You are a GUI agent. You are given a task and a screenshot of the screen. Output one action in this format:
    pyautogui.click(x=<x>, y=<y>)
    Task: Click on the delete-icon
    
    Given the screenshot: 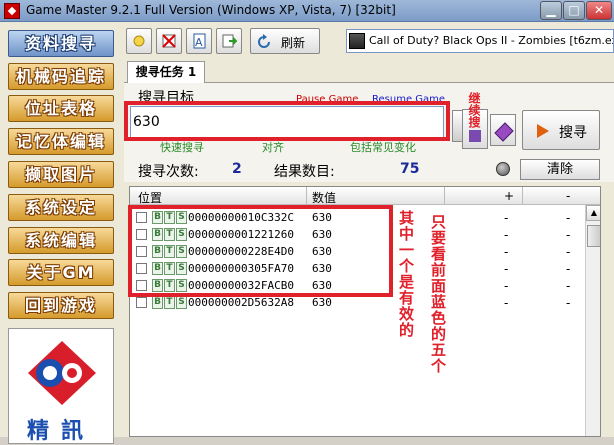 What is the action you would take?
    pyautogui.click(x=169, y=41)
    